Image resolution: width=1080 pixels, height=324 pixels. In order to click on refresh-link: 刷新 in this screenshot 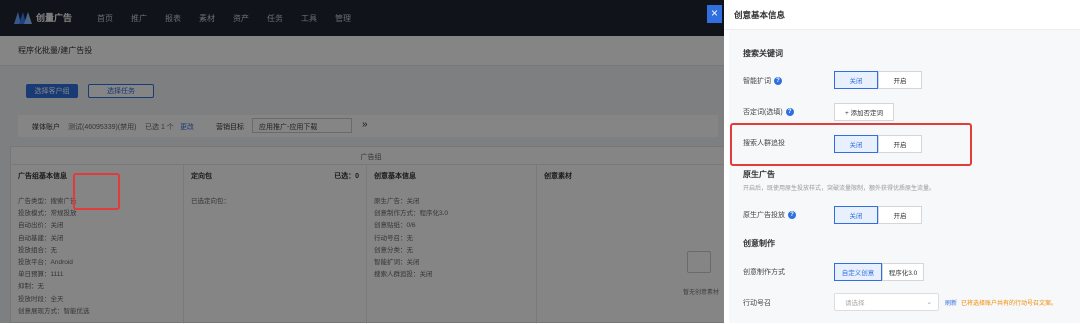, I will do `click(951, 302)`.